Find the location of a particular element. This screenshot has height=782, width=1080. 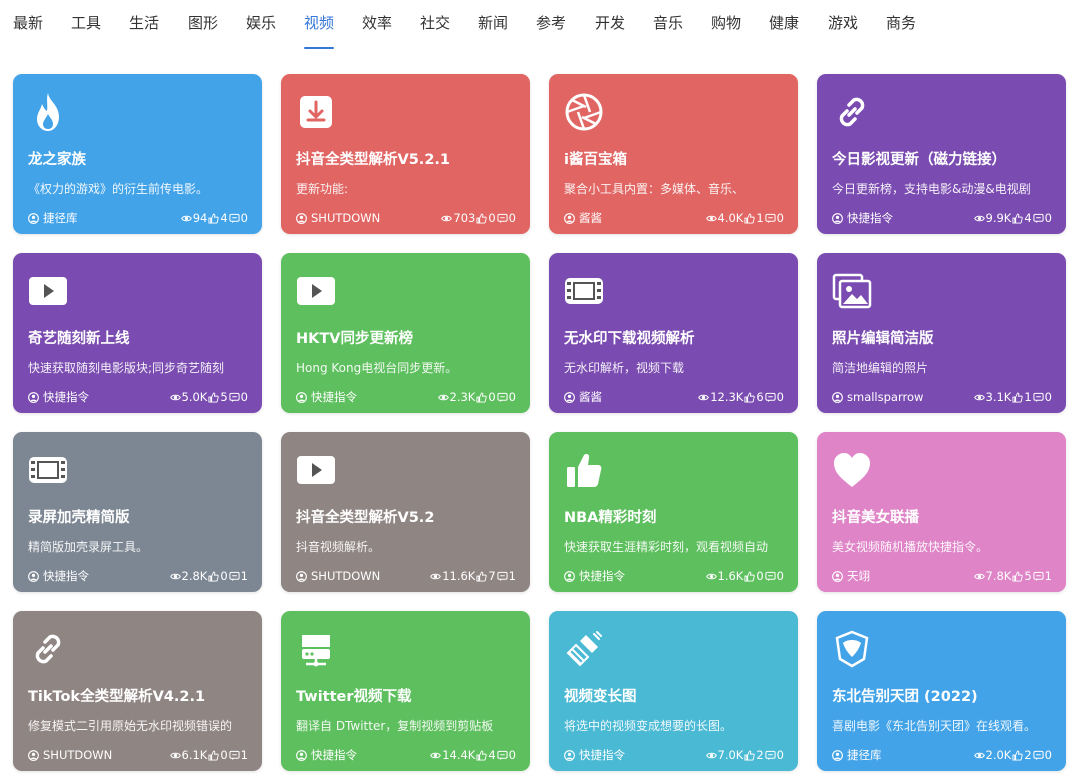

card-stats: 5.0K 5 0 is located at coordinates (208, 397).